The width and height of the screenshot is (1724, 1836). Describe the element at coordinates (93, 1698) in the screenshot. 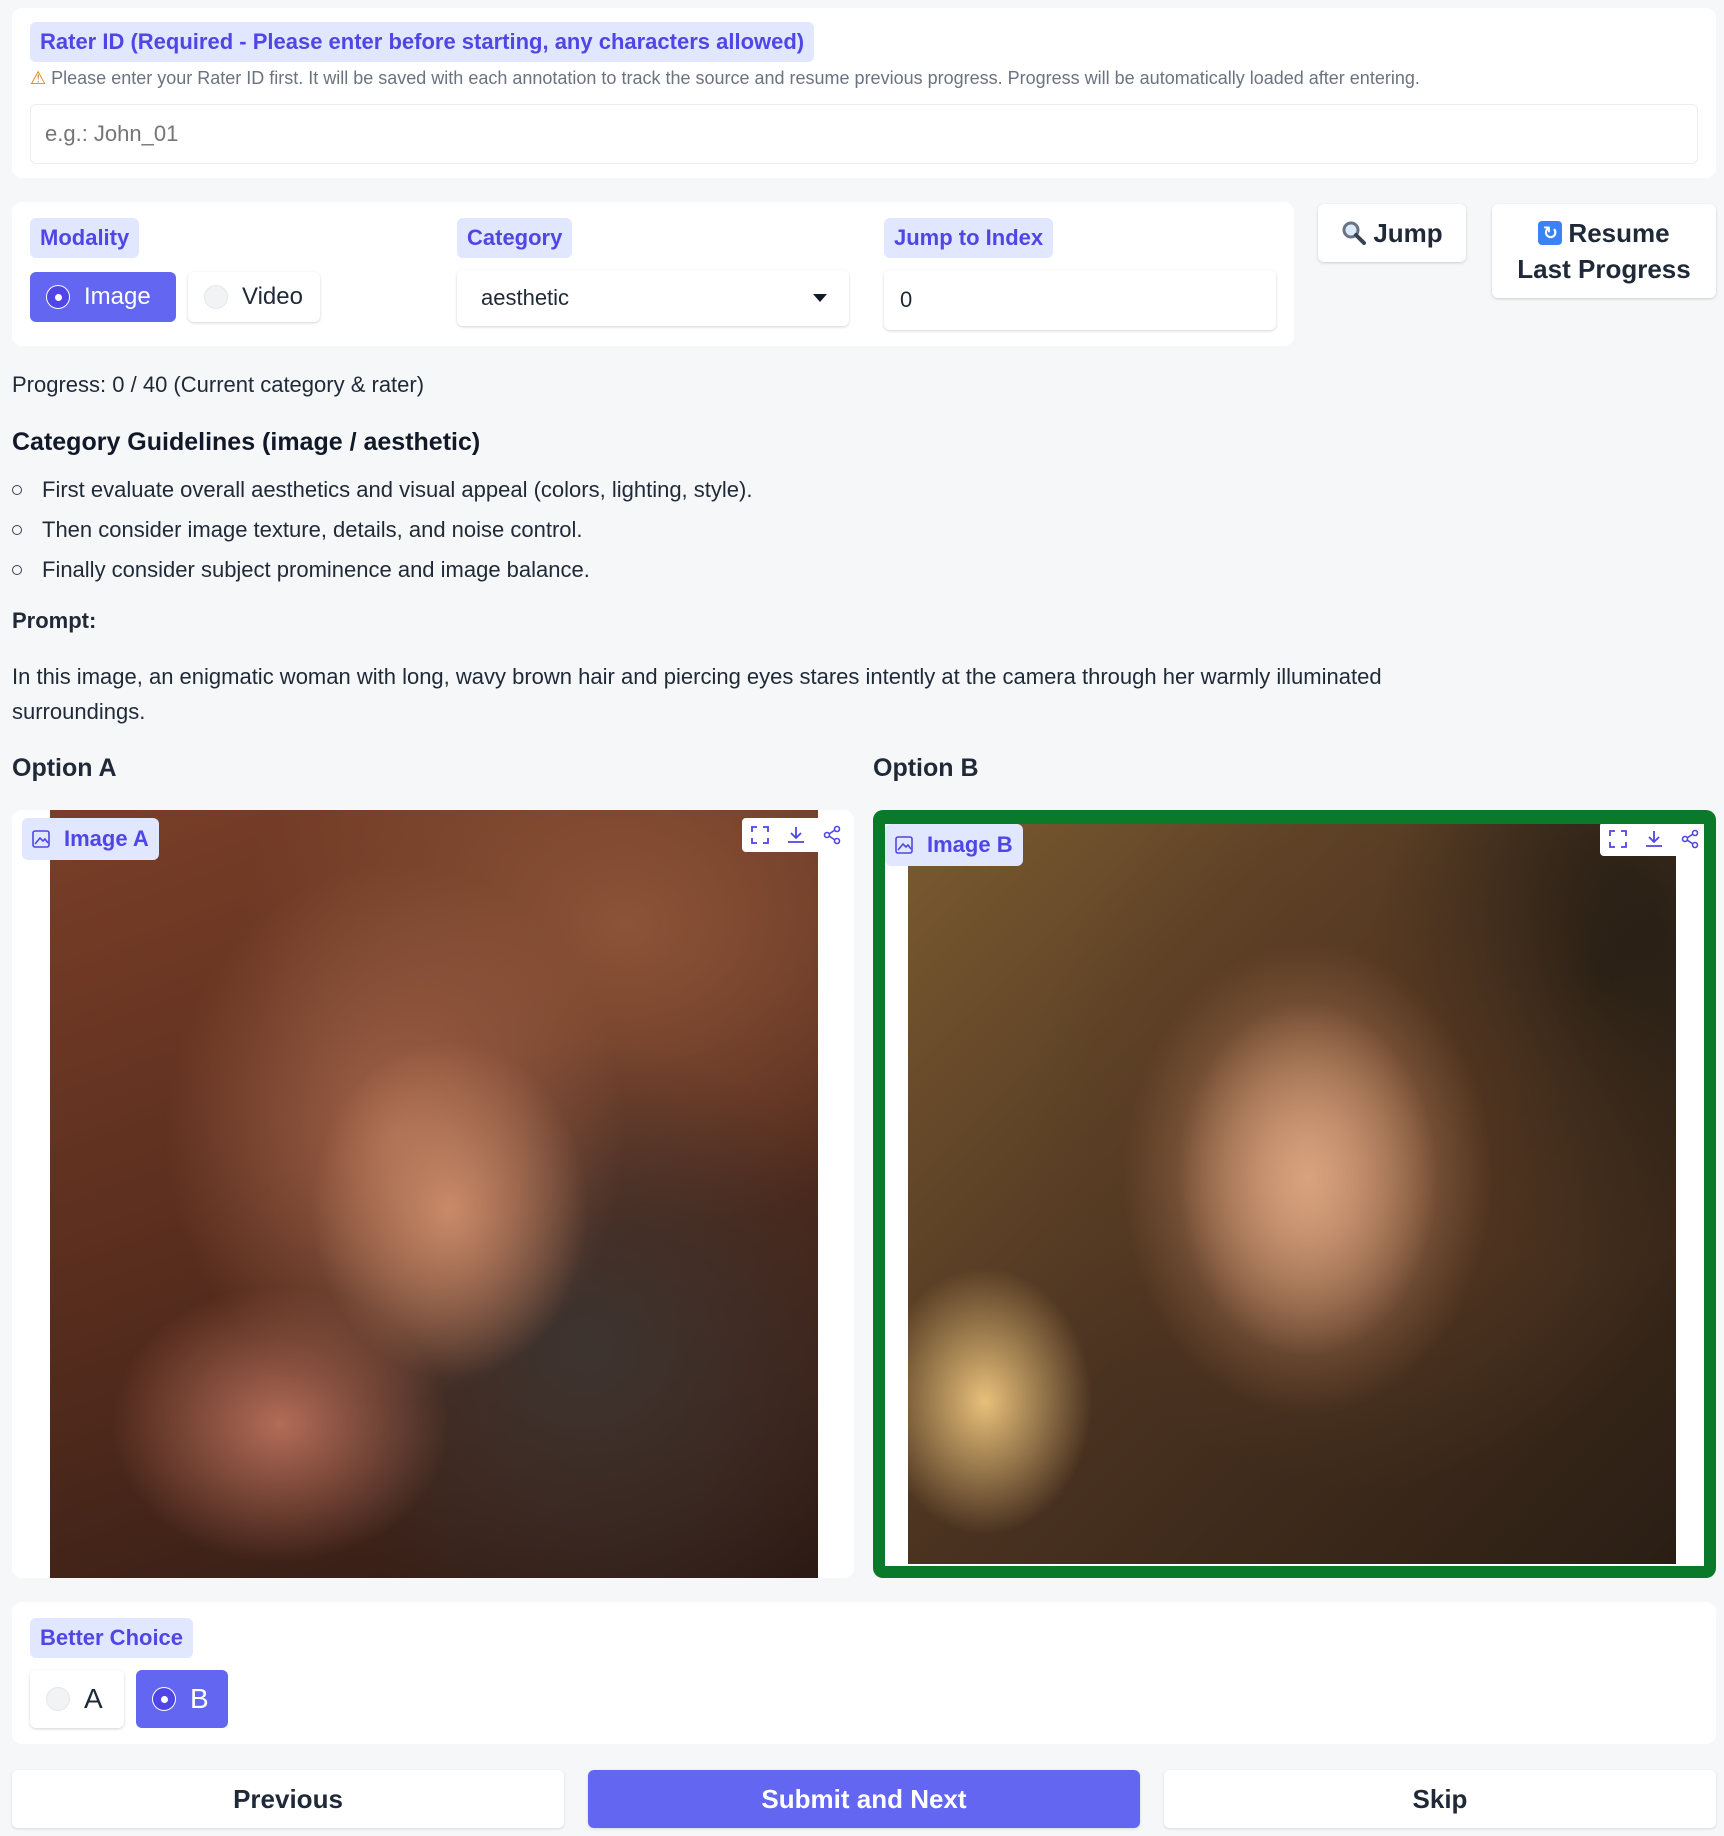

I see `choice-a-label: A` at that location.